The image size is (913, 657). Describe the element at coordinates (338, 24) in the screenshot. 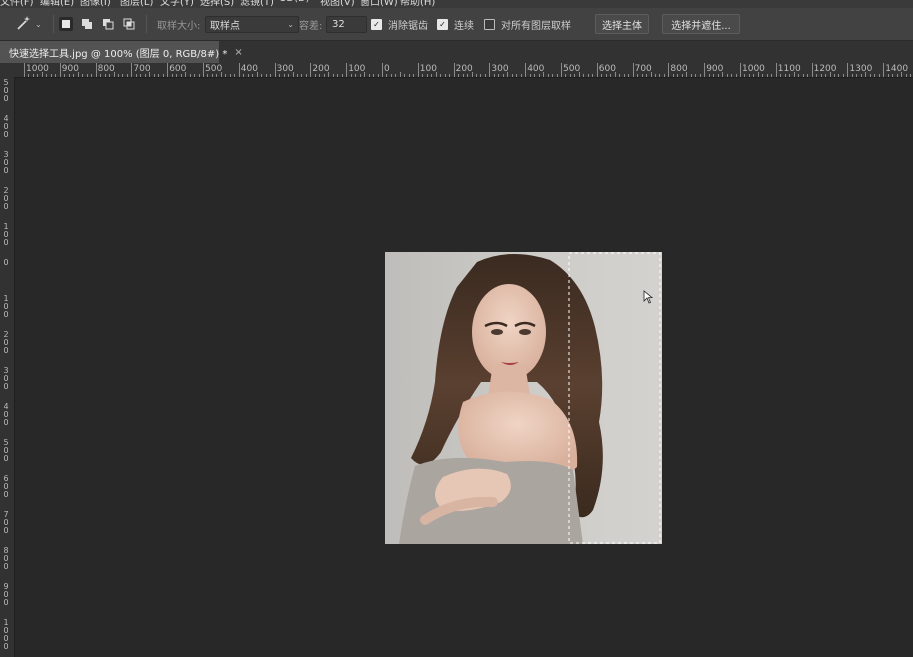

I see `tolerance-value: 32` at that location.